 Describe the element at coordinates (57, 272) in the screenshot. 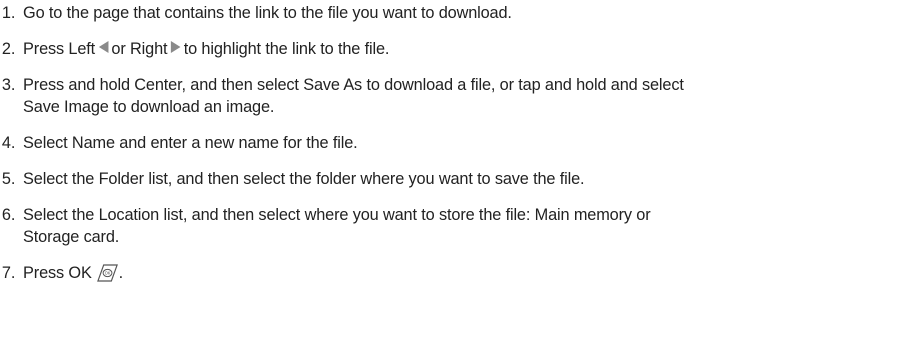

I see `step-text-part-1: Press OK` at that location.